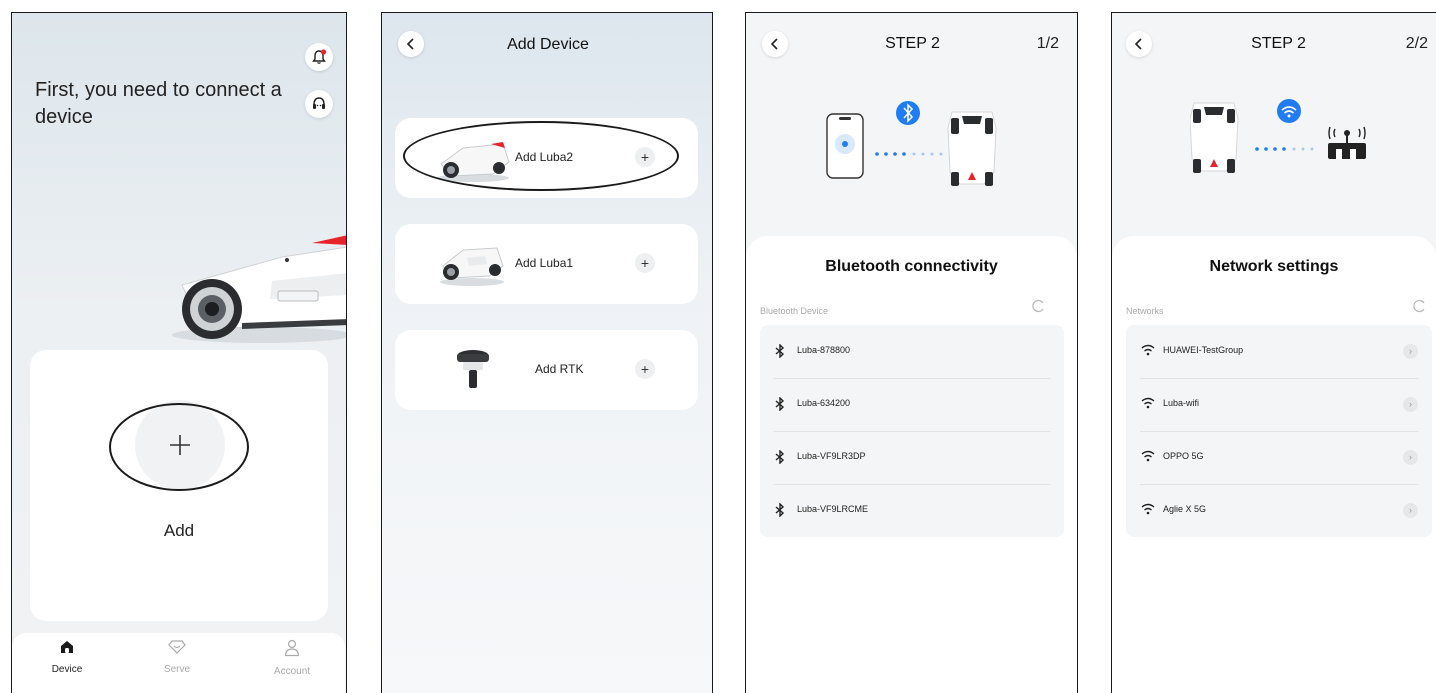  Describe the element at coordinates (831, 456) in the screenshot. I see `device-name: Luba-VF9LR3DP` at that location.